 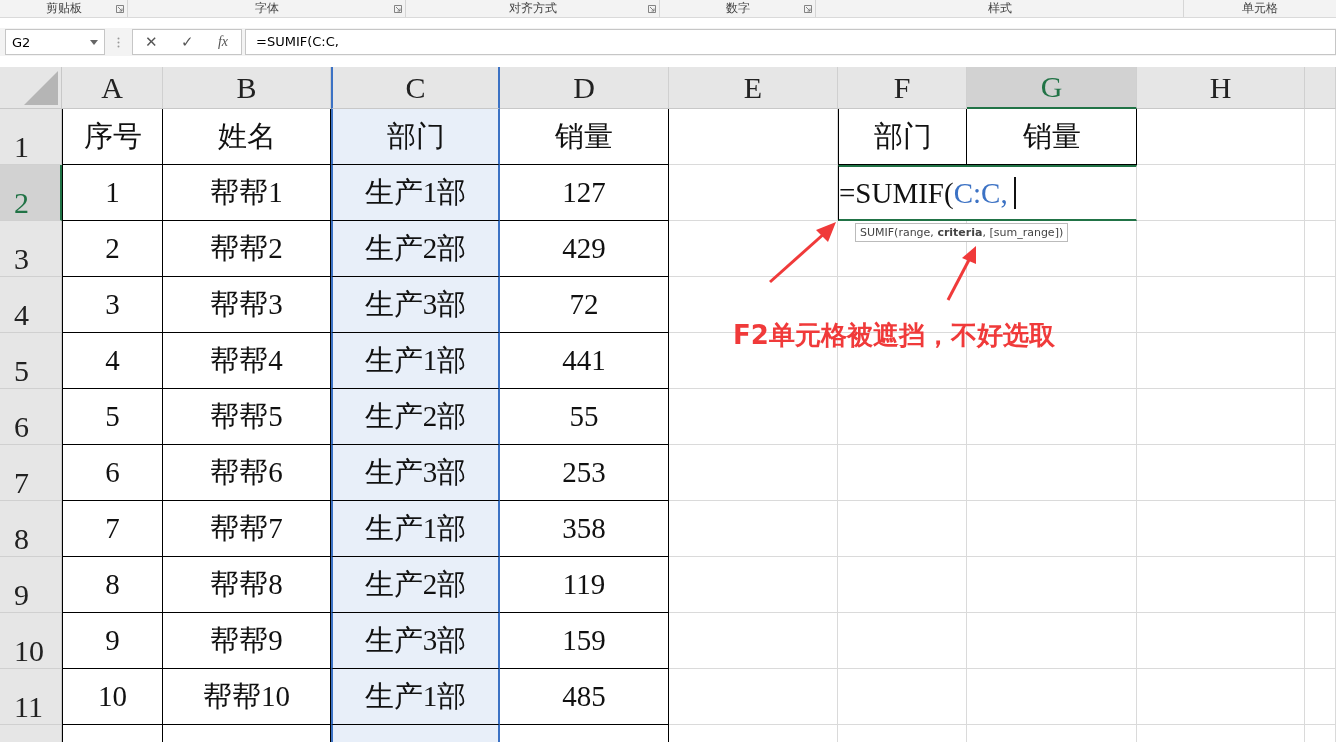 What do you see at coordinates (31, 305) in the screenshot?
I see `row-header: 4` at bounding box center [31, 305].